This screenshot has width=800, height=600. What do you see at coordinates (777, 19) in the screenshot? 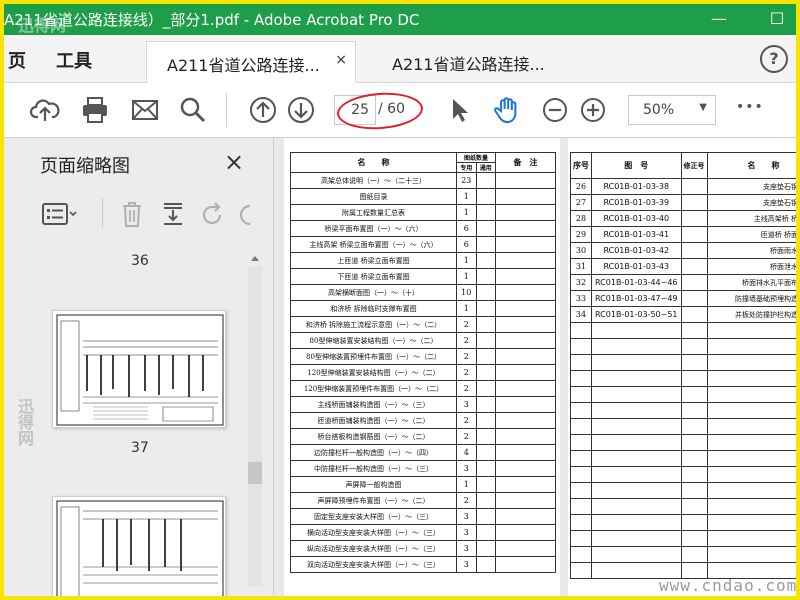
I see `maximize-button: ☐` at bounding box center [777, 19].